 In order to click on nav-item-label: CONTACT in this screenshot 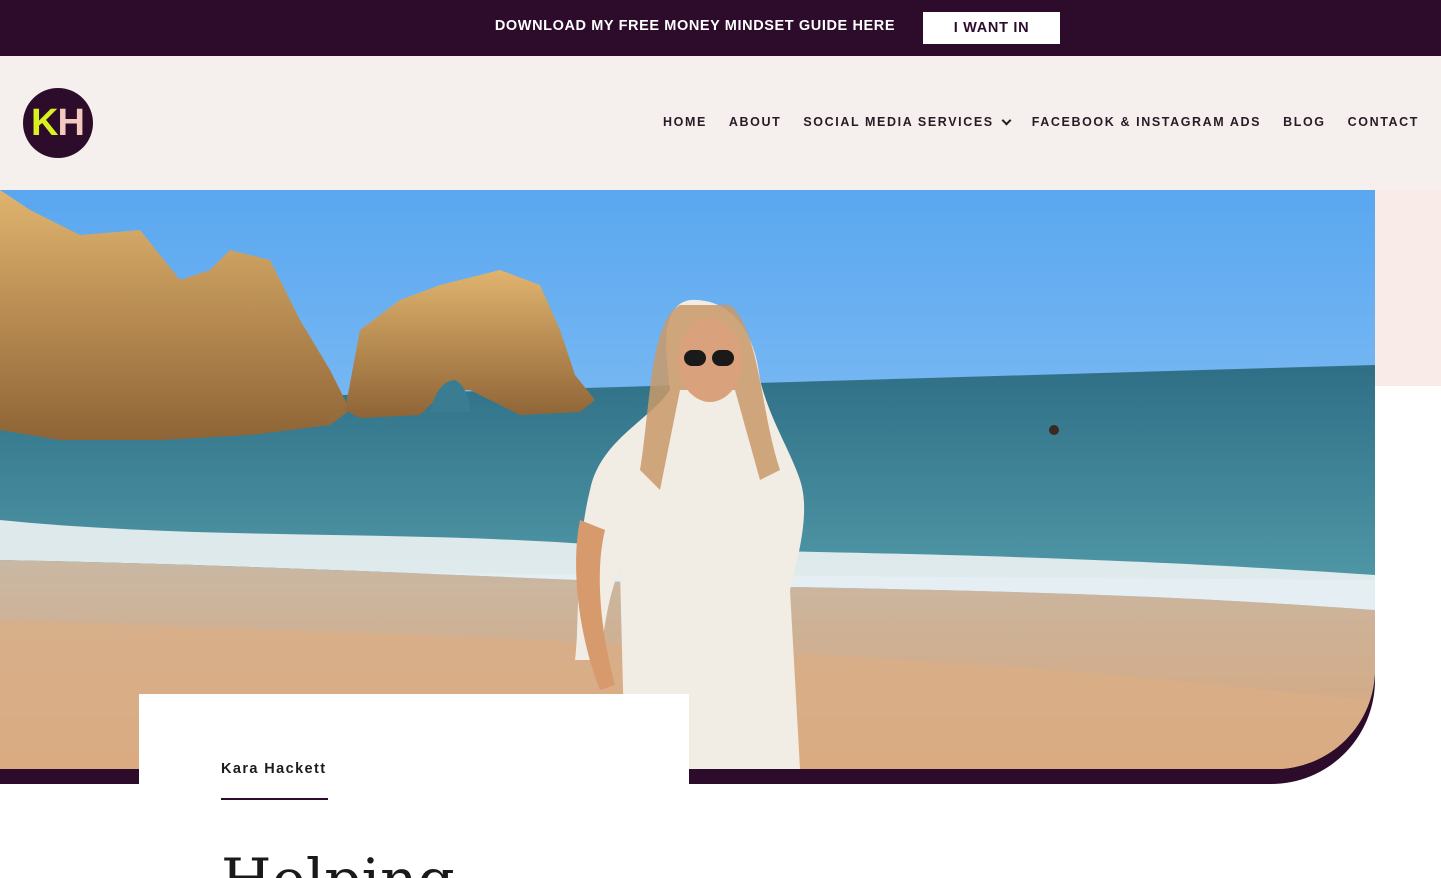, I will do `click(1383, 122)`.